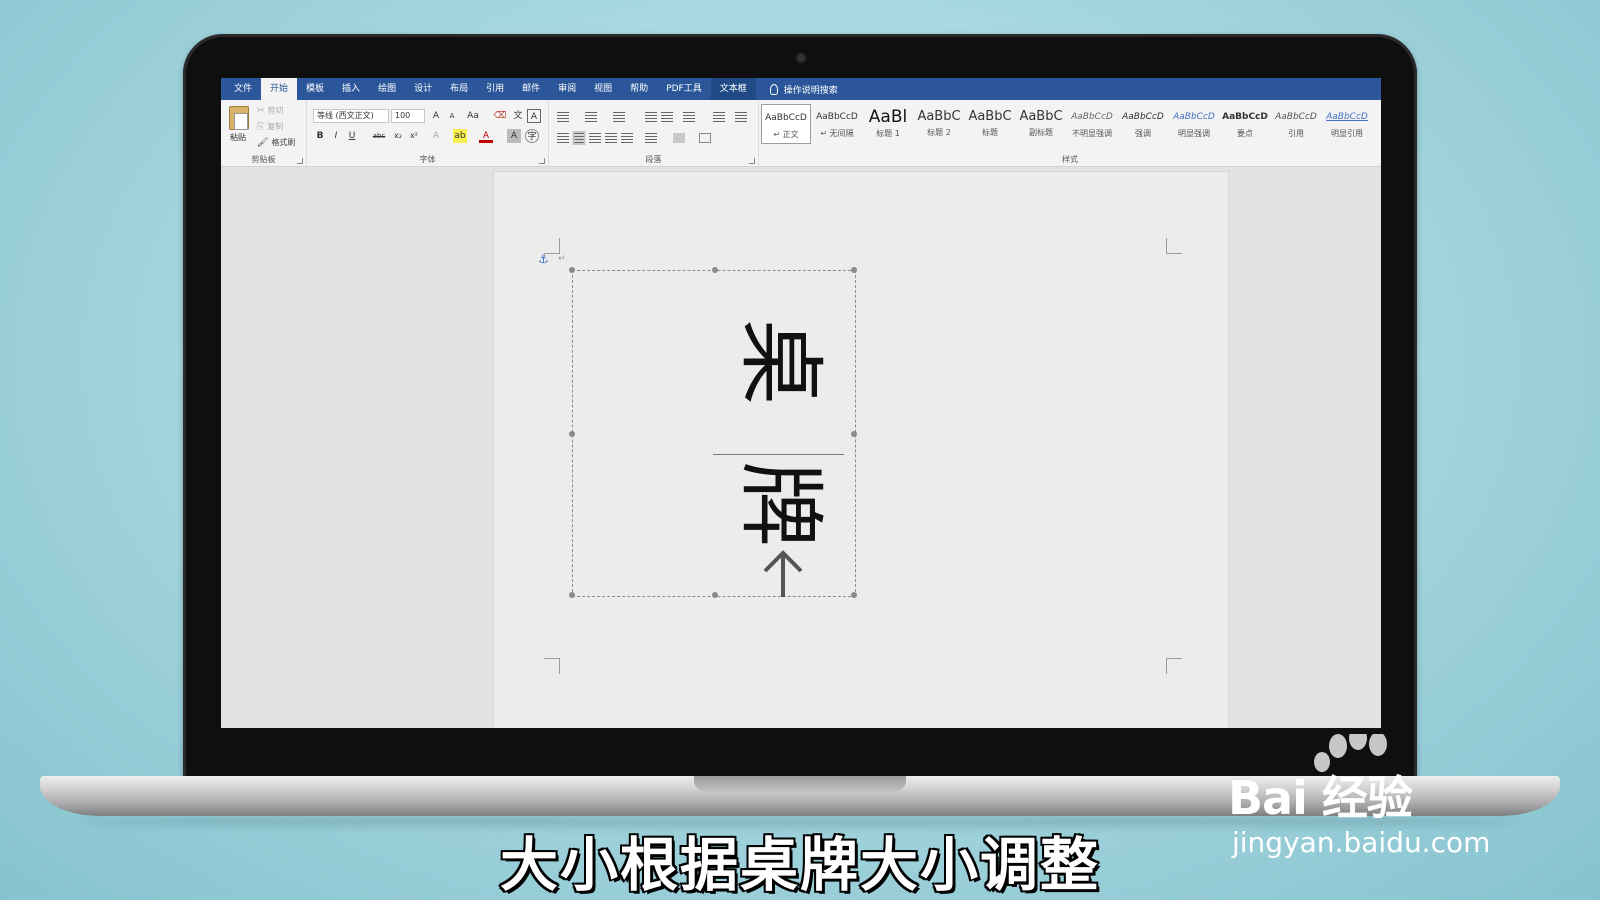  I want to click on align-center-icon, so click(579, 138).